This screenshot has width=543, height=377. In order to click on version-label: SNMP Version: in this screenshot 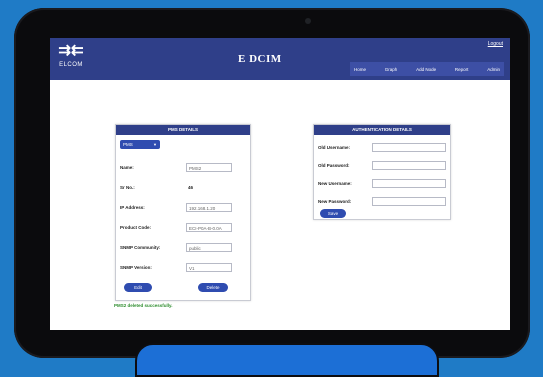, I will do `click(136, 267)`.